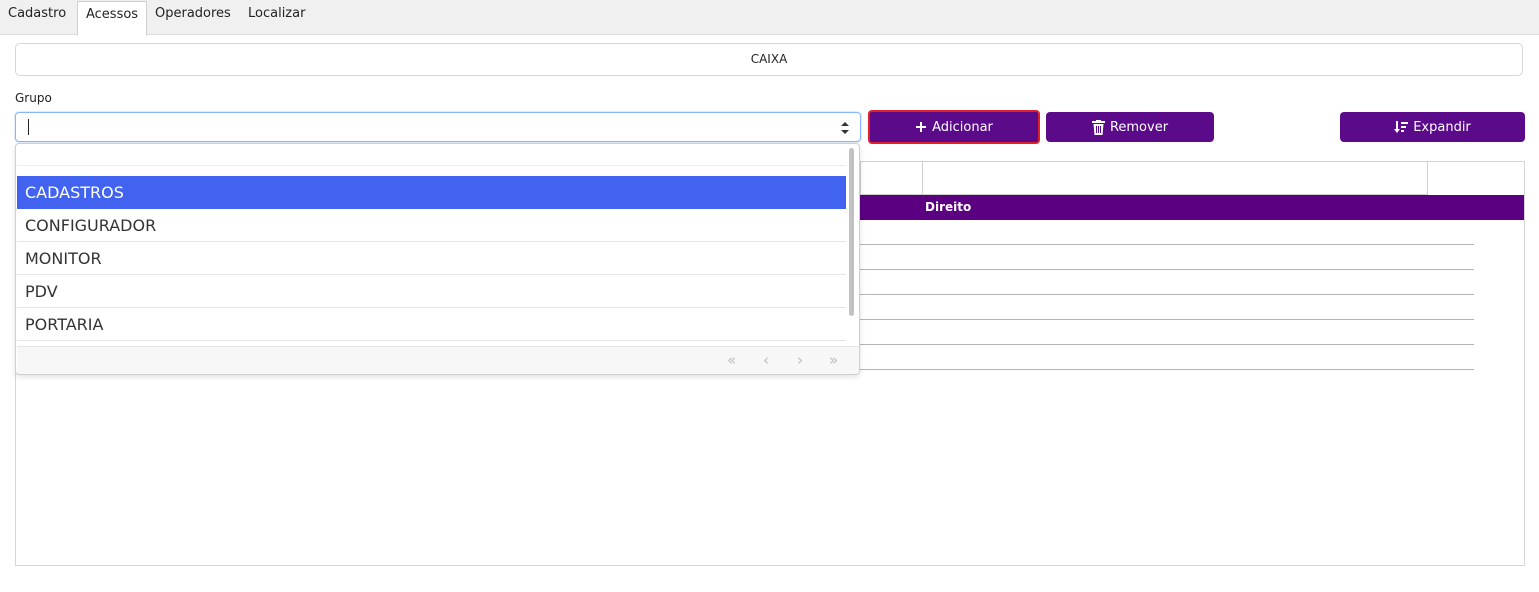 This screenshot has width=1539, height=592. Describe the element at coordinates (28, 127) in the screenshot. I see `text-cursor` at that location.